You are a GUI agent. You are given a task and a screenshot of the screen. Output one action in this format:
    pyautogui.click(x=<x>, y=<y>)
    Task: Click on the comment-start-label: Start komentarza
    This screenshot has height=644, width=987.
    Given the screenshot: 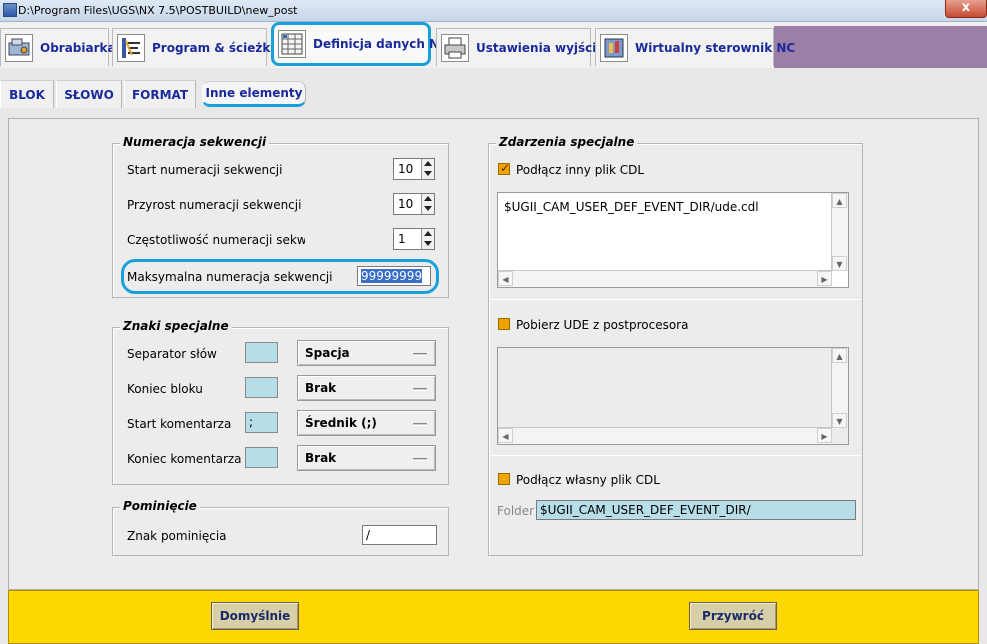 What is the action you would take?
    pyautogui.click(x=179, y=424)
    